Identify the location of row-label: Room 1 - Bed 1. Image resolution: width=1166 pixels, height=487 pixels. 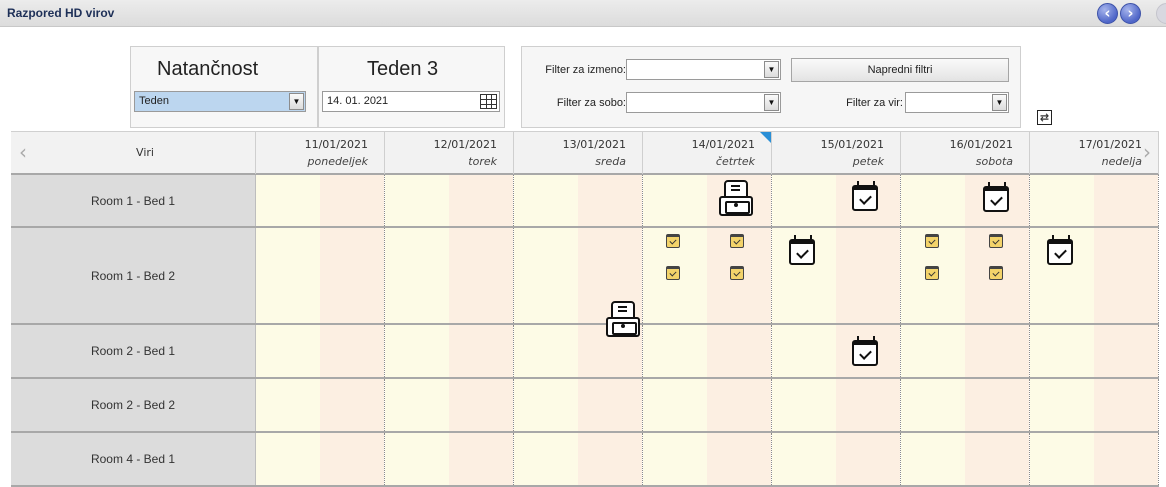
(133, 200).